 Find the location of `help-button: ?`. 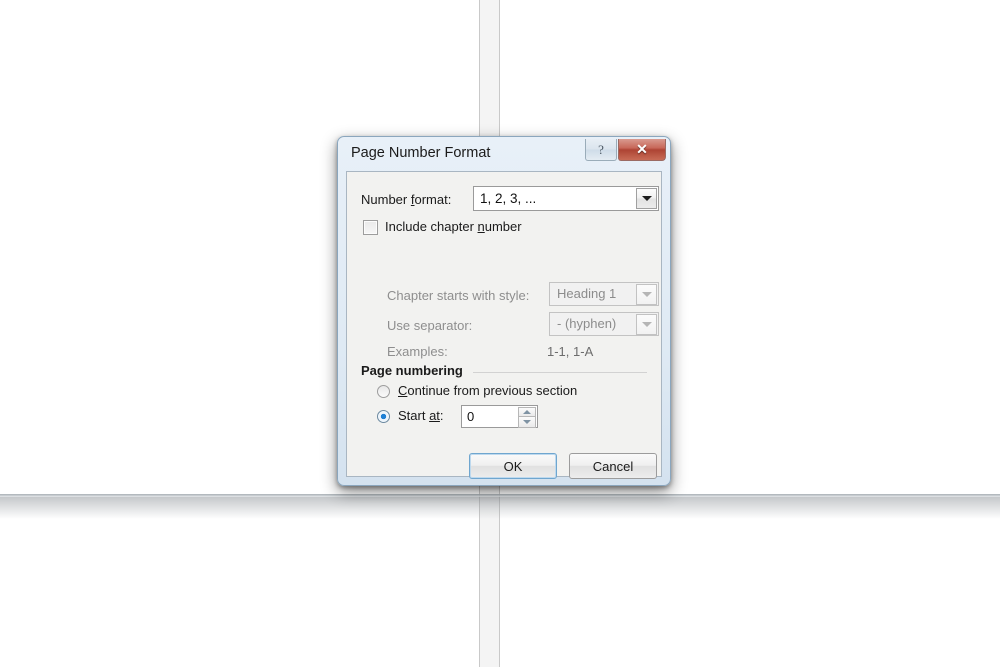

help-button: ? is located at coordinates (601, 150).